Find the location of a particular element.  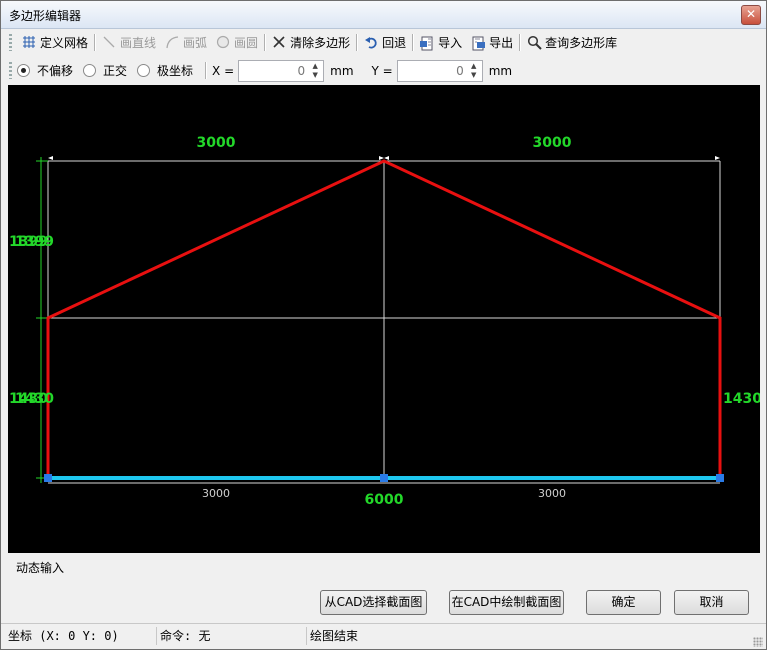

arc-icon is located at coordinates (172, 43).